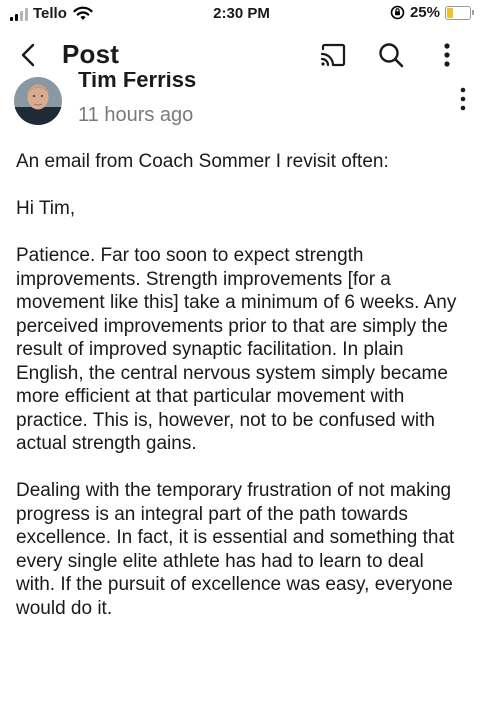 The width and height of the screenshot is (483, 720). What do you see at coordinates (136, 115) in the screenshot?
I see `post-timestamp: 11 hours ago` at bounding box center [136, 115].